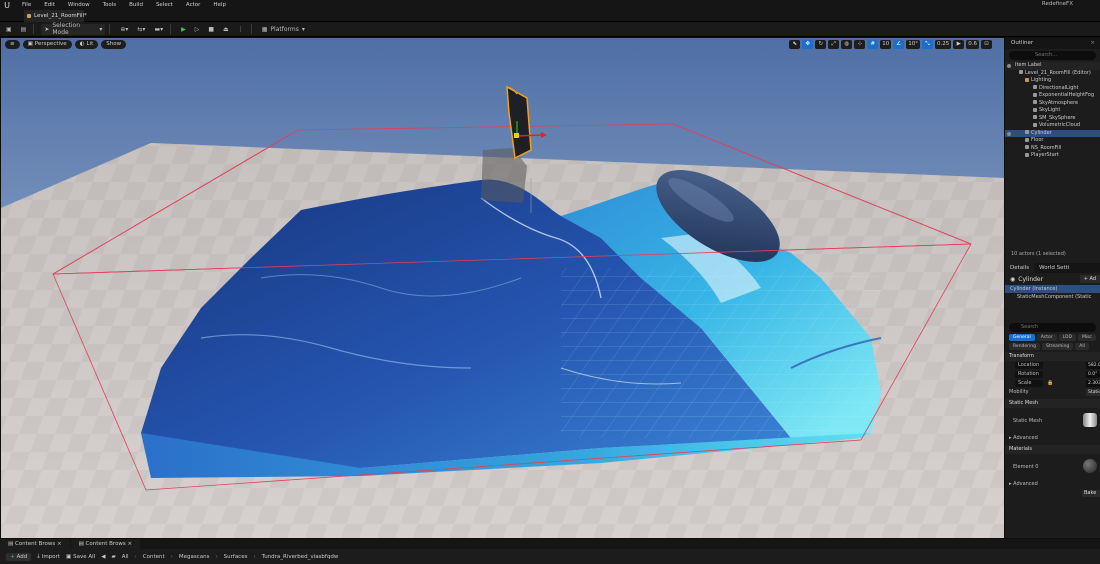  Describe the element at coordinates (1092, 43) in the screenshot. I see `close-icon: ×` at that location.